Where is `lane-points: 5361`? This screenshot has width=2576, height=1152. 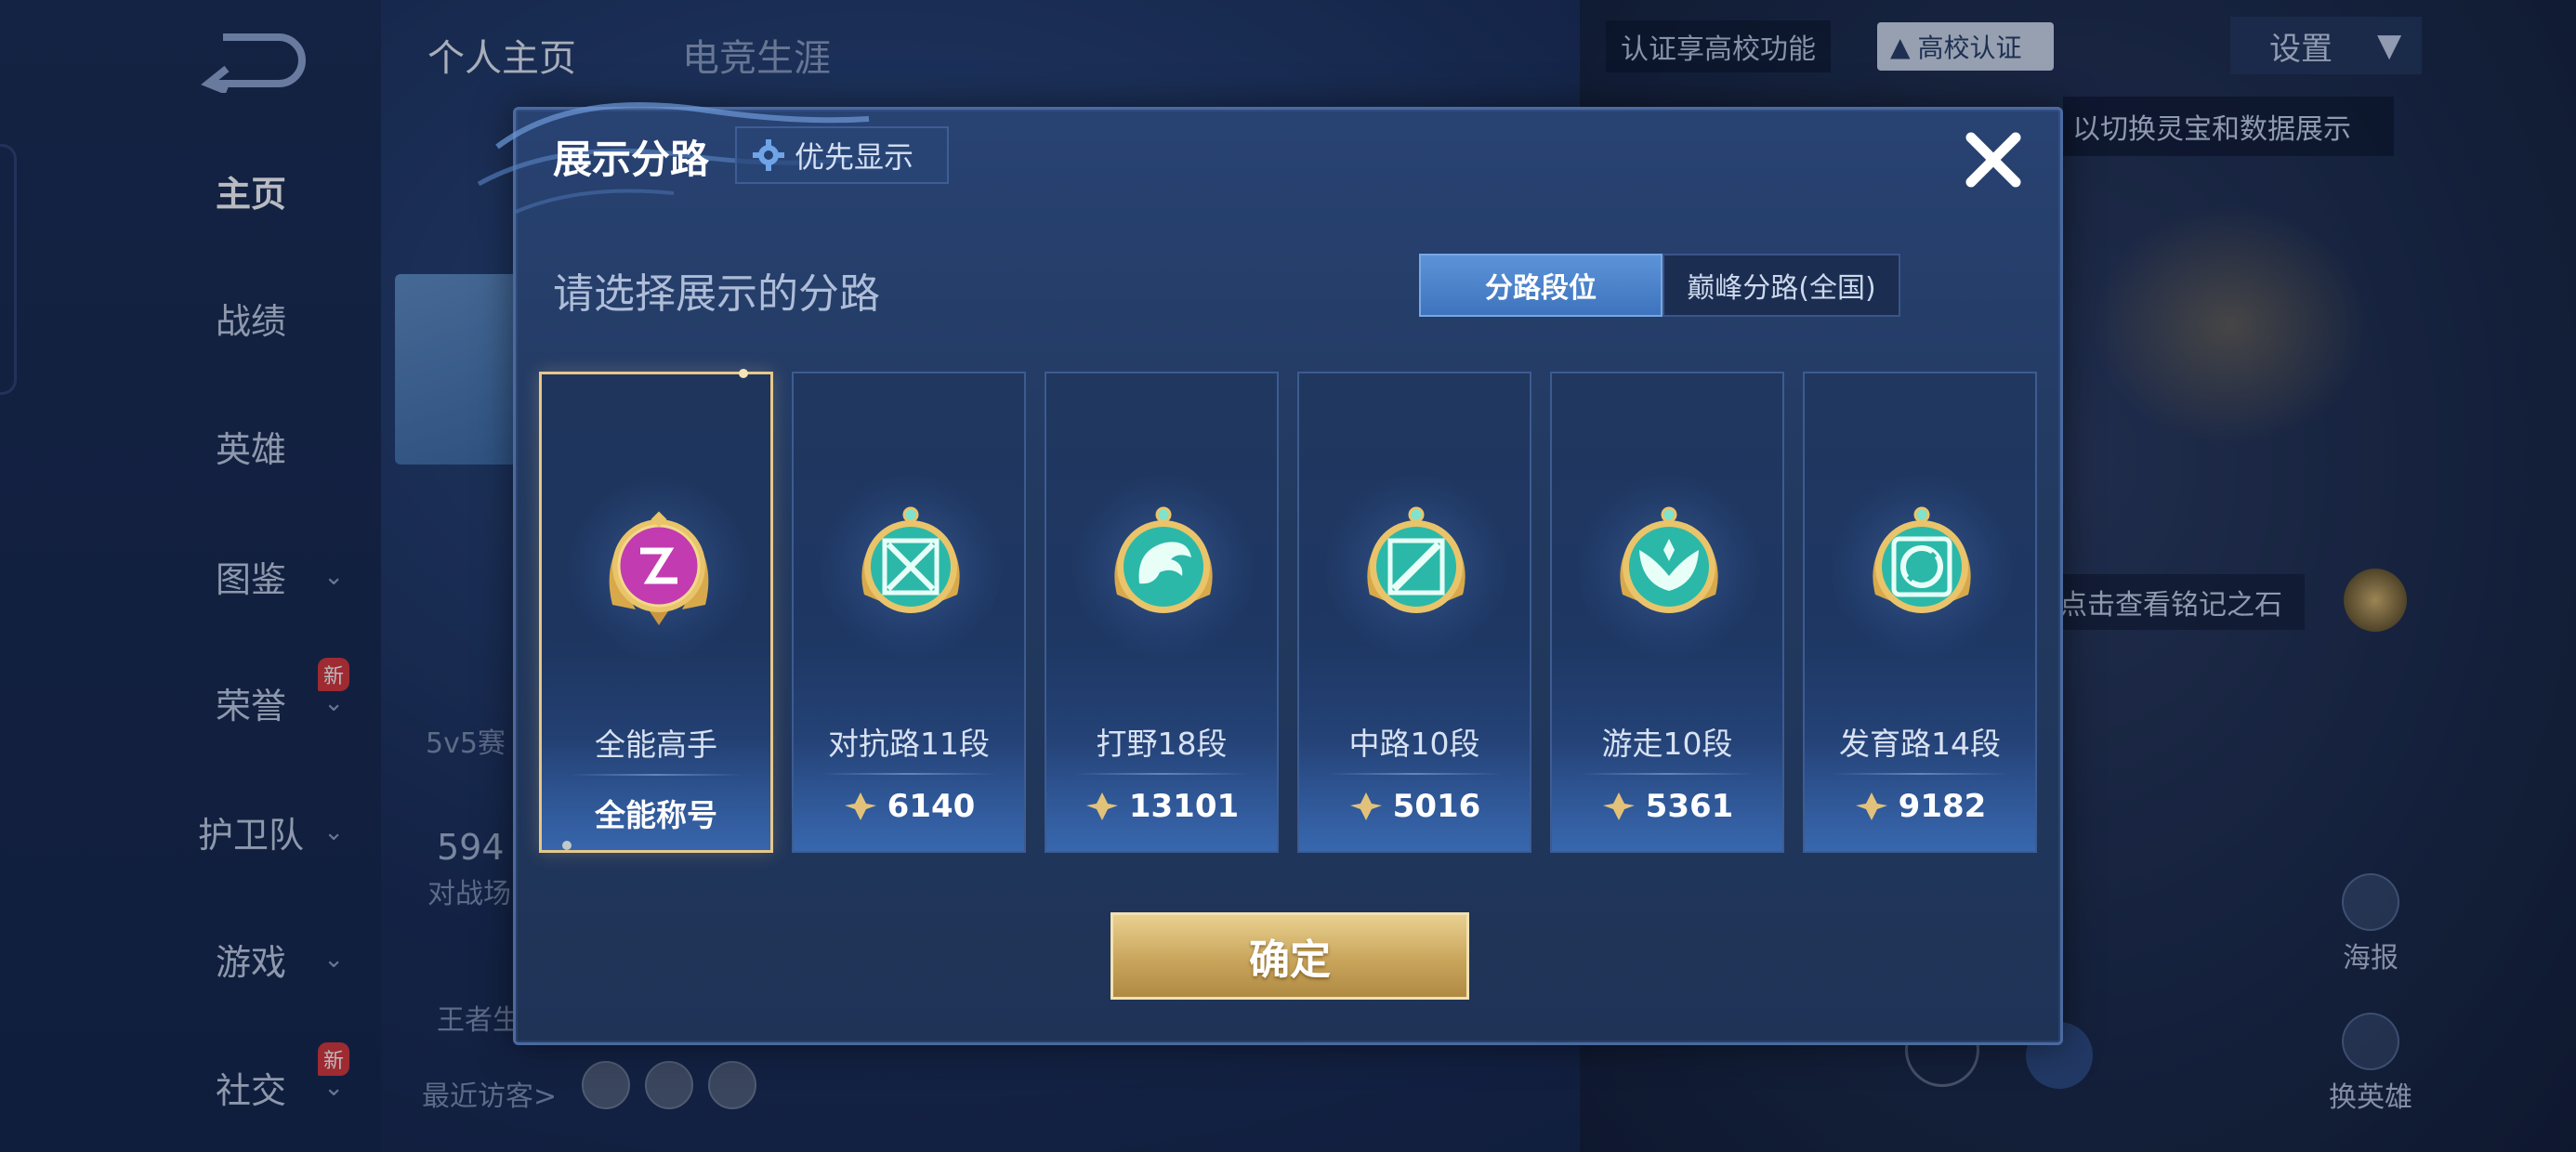
lane-points: 5361 is located at coordinates (1667, 806).